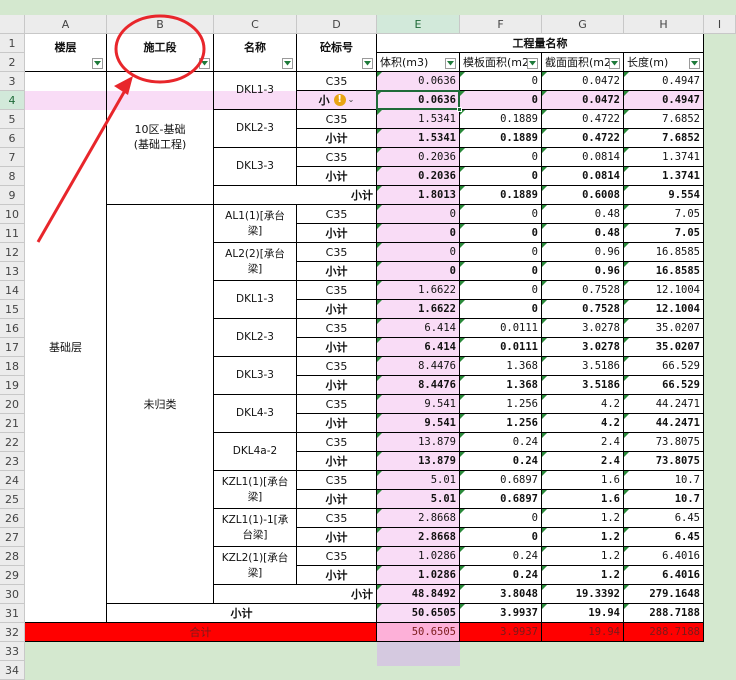  I want to click on row-header-17: 17, so click(12, 347).